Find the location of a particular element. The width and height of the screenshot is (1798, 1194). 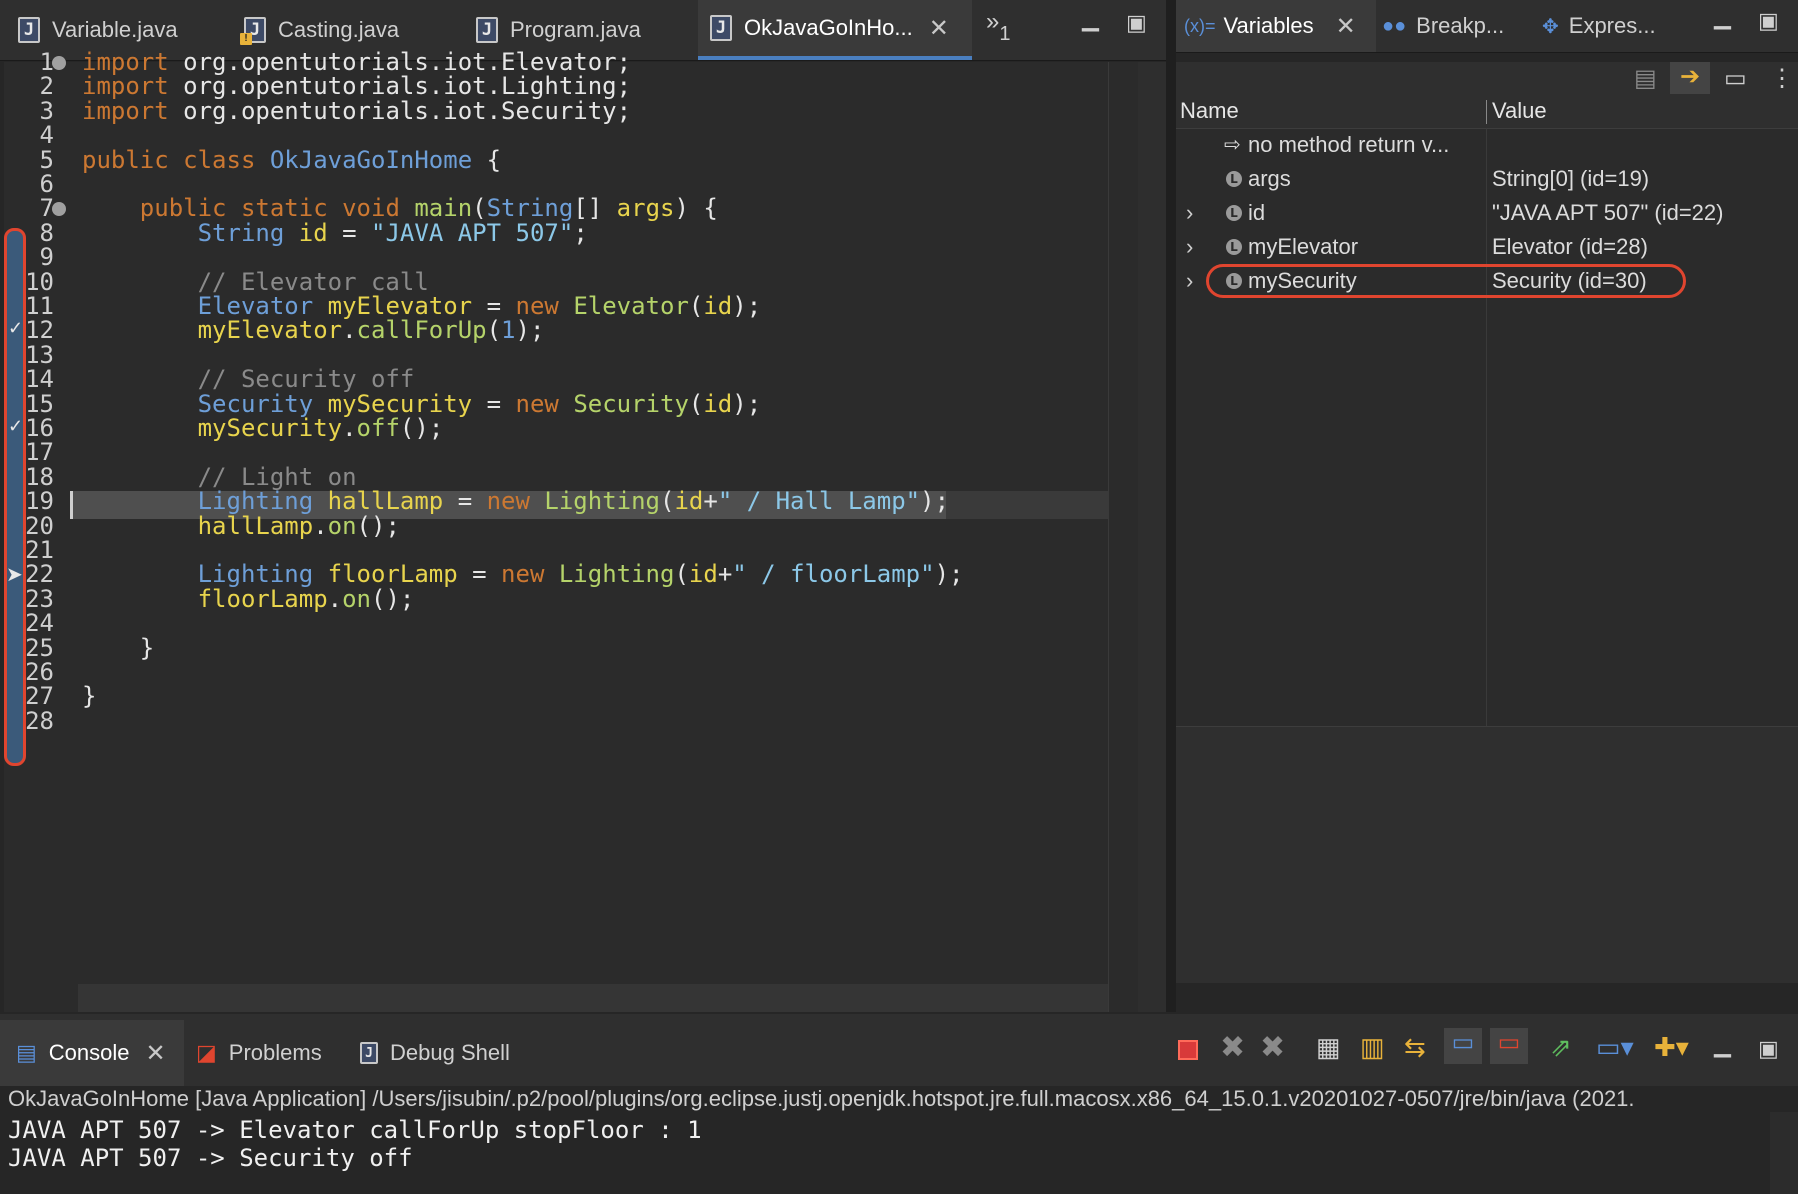

show-logical-structure-icon: ➔ is located at coordinates (1690, 80).